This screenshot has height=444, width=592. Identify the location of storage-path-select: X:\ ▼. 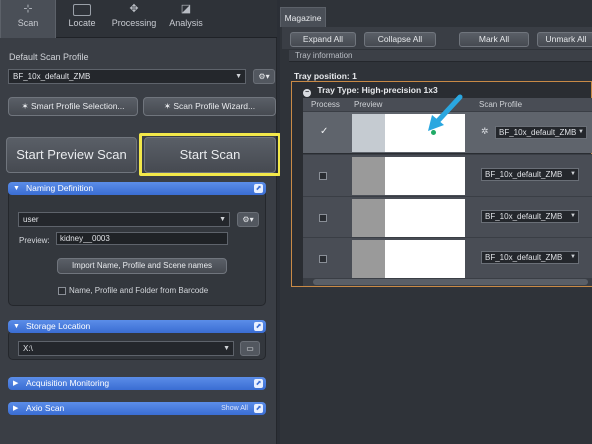
(126, 348).